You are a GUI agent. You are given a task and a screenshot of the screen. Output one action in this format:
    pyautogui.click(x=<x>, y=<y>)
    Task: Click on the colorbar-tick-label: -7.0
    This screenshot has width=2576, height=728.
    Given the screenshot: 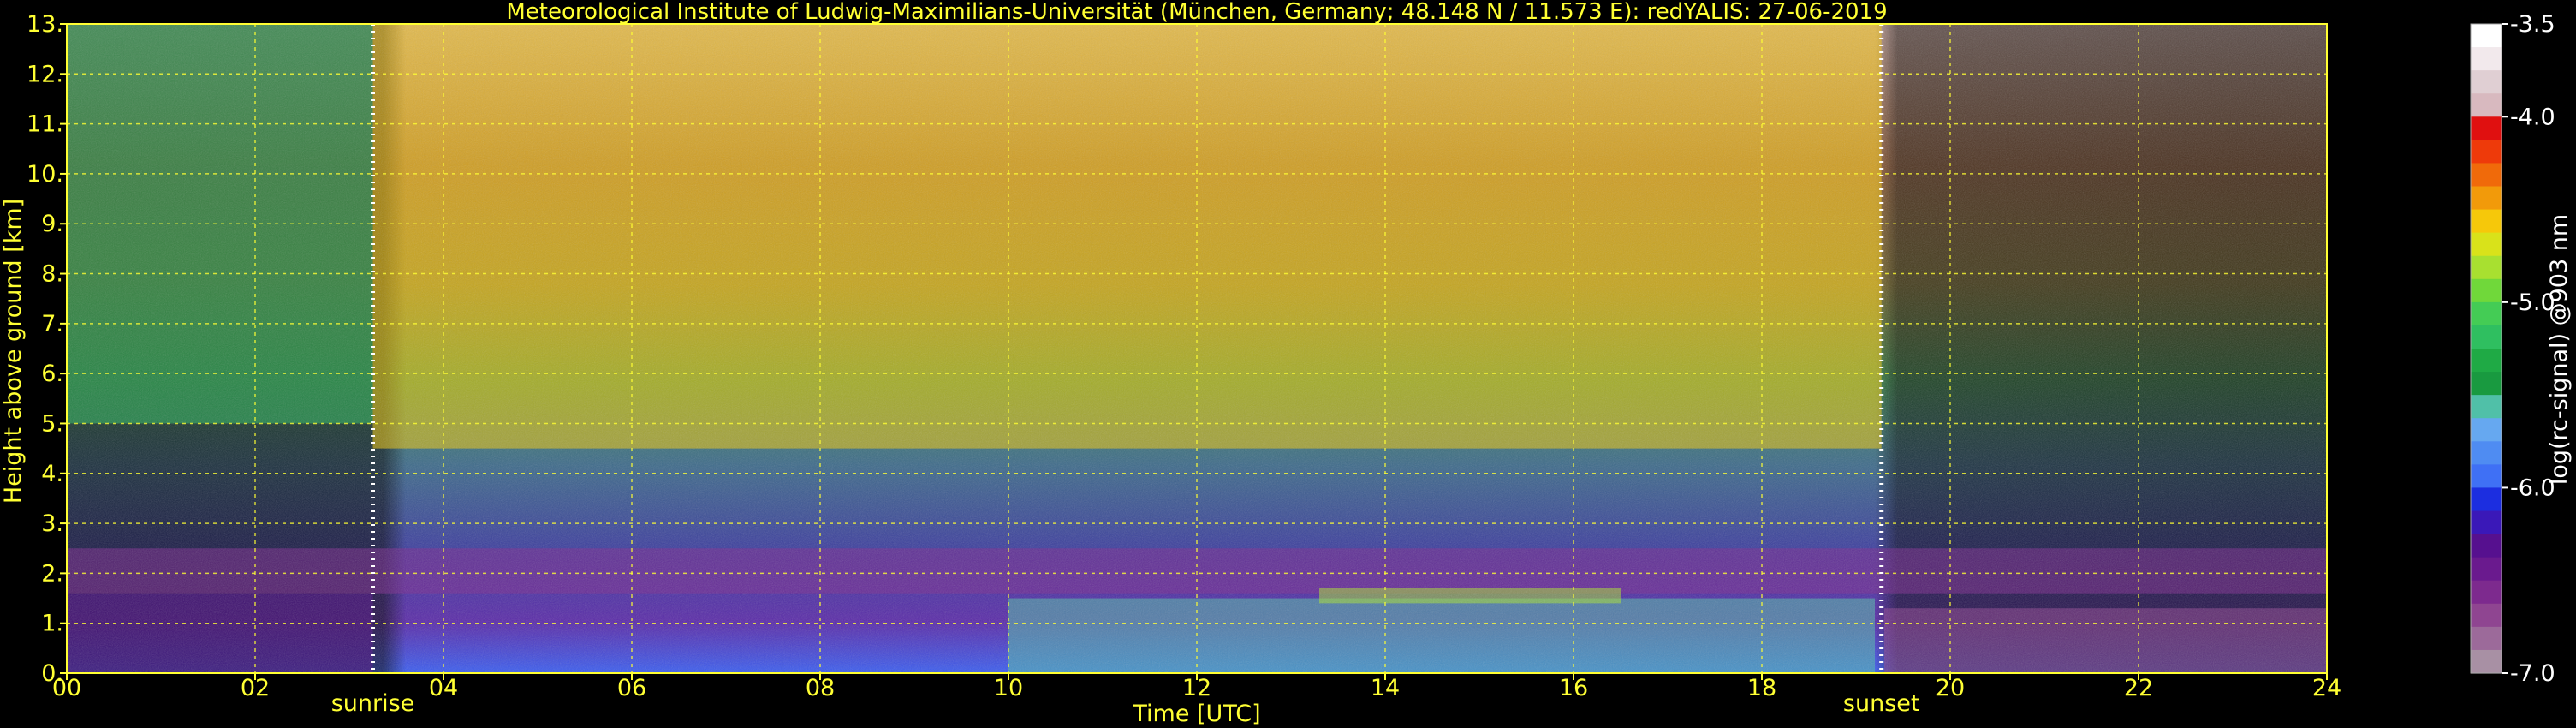 What is the action you would take?
    pyautogui.click(x=2533, y=673)
    